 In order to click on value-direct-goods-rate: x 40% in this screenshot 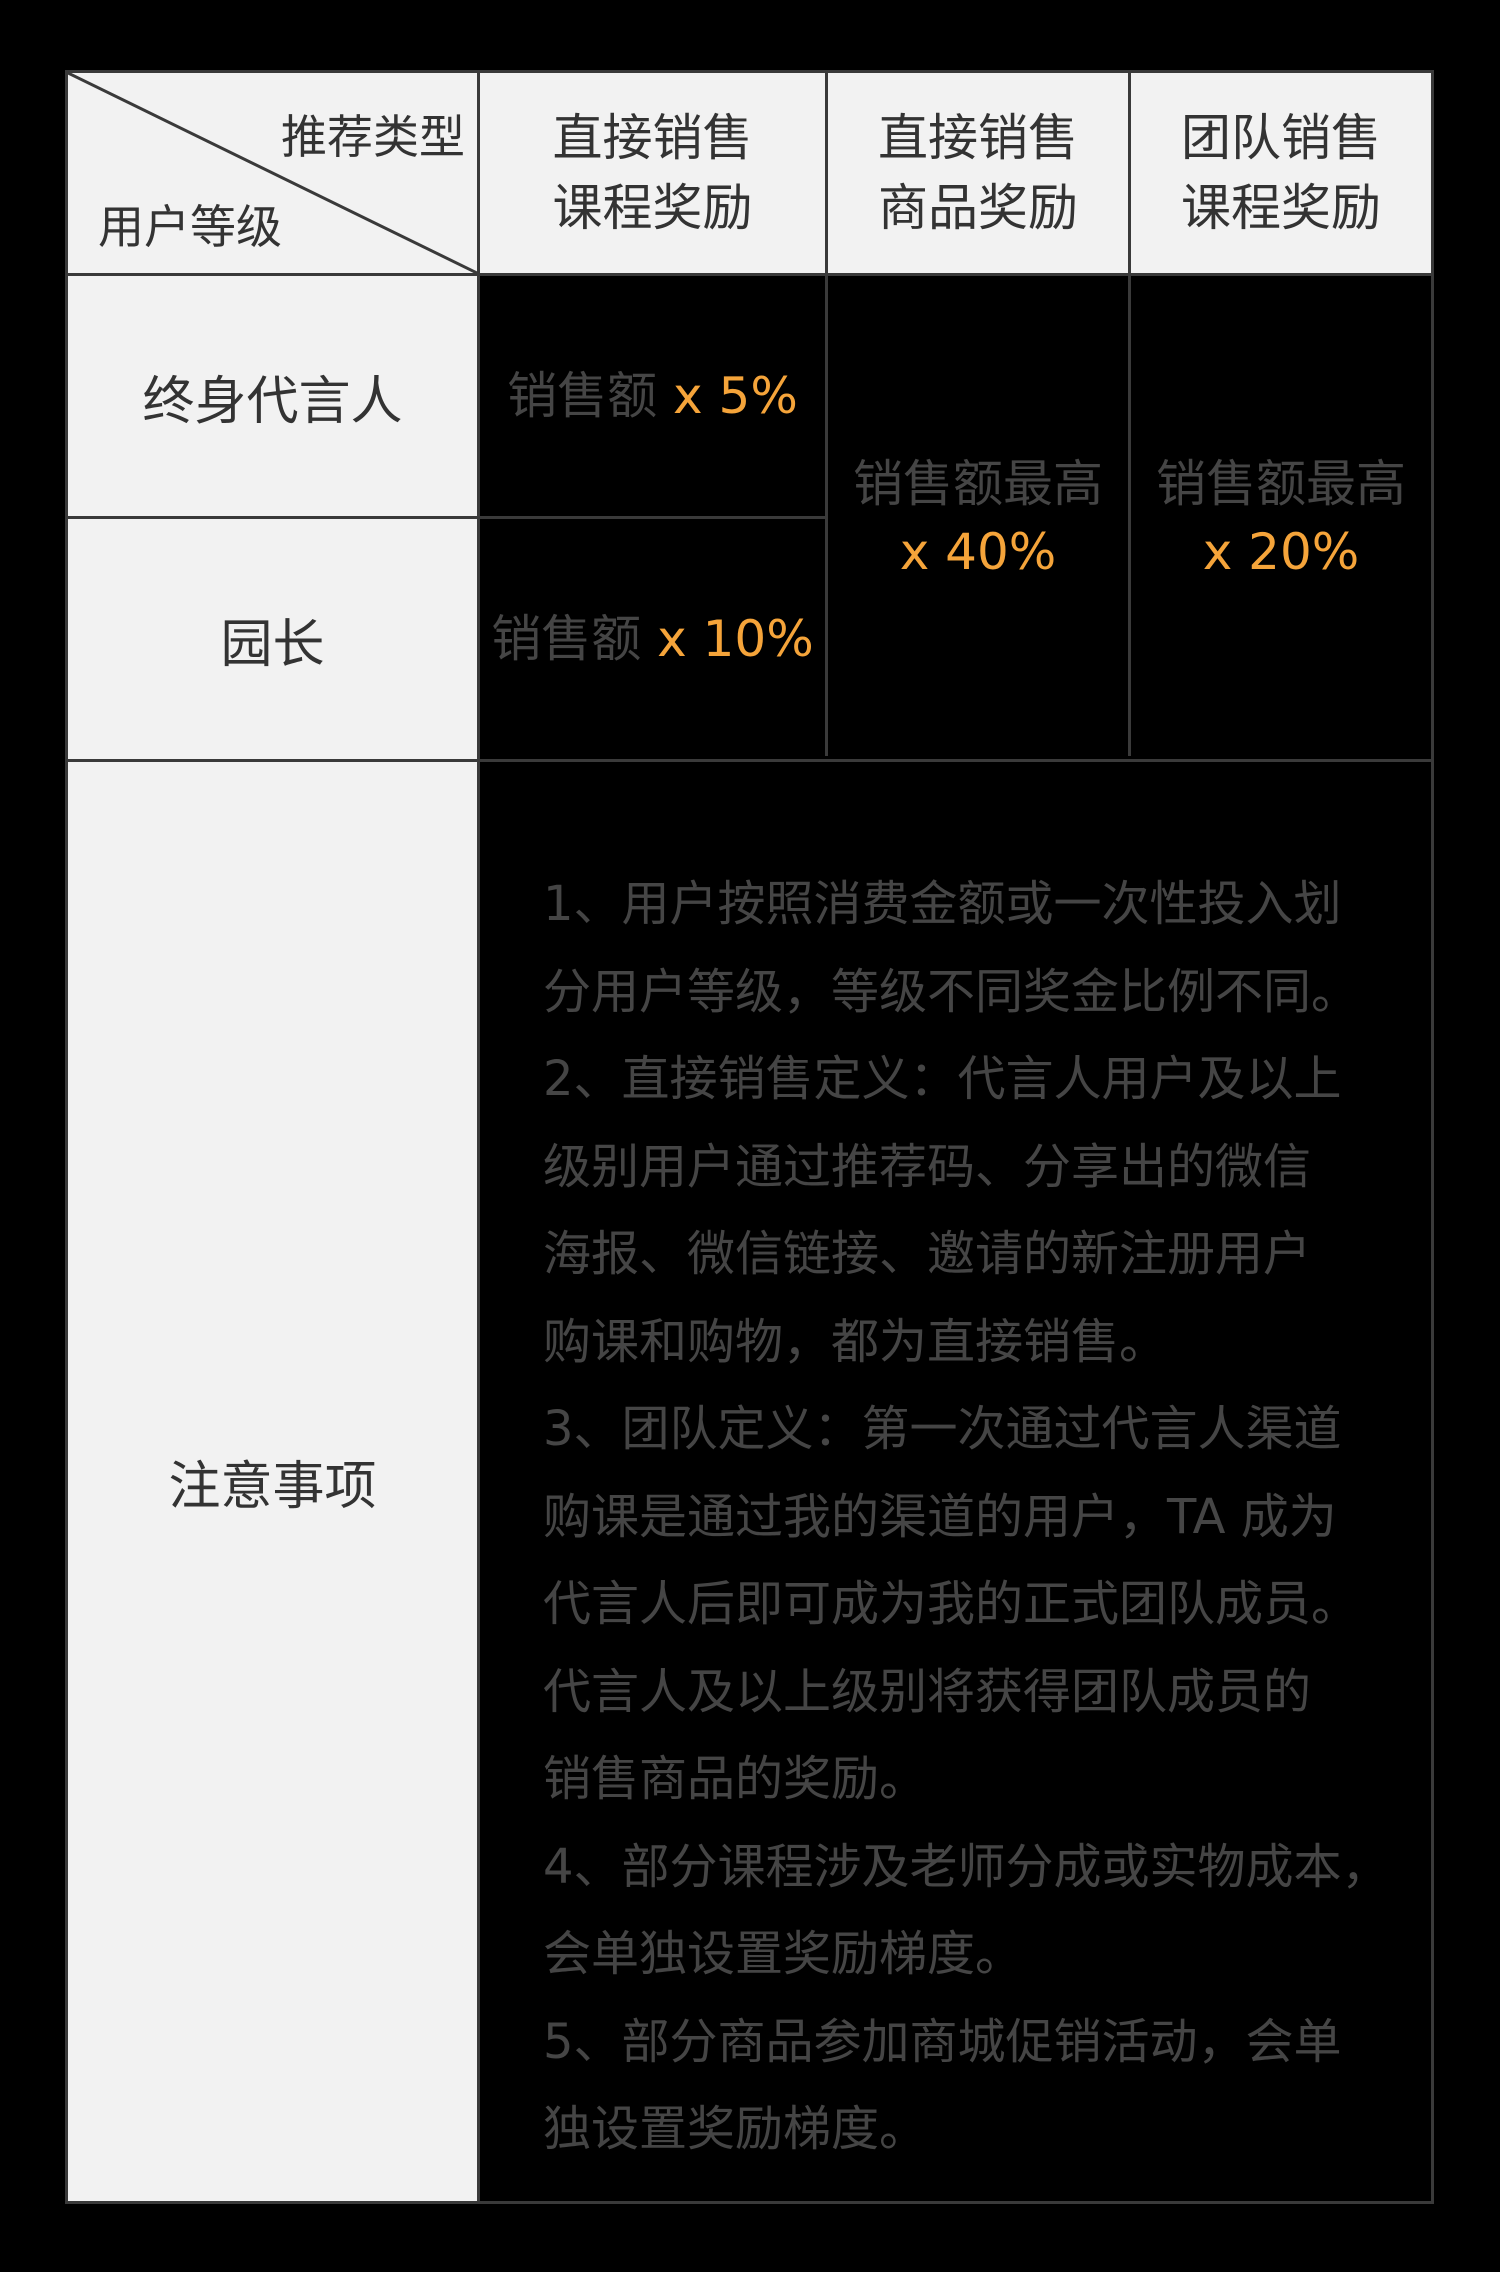, I will do `click(978, 551)`.